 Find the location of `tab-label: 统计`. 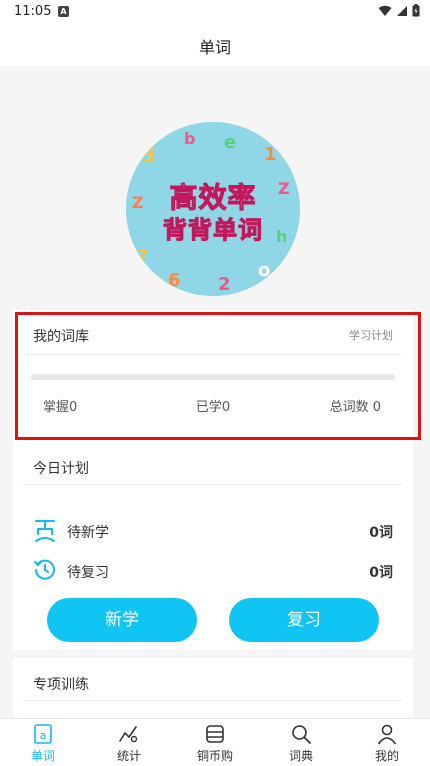

tab-label: 统计 is located at coordinates (128, 756).